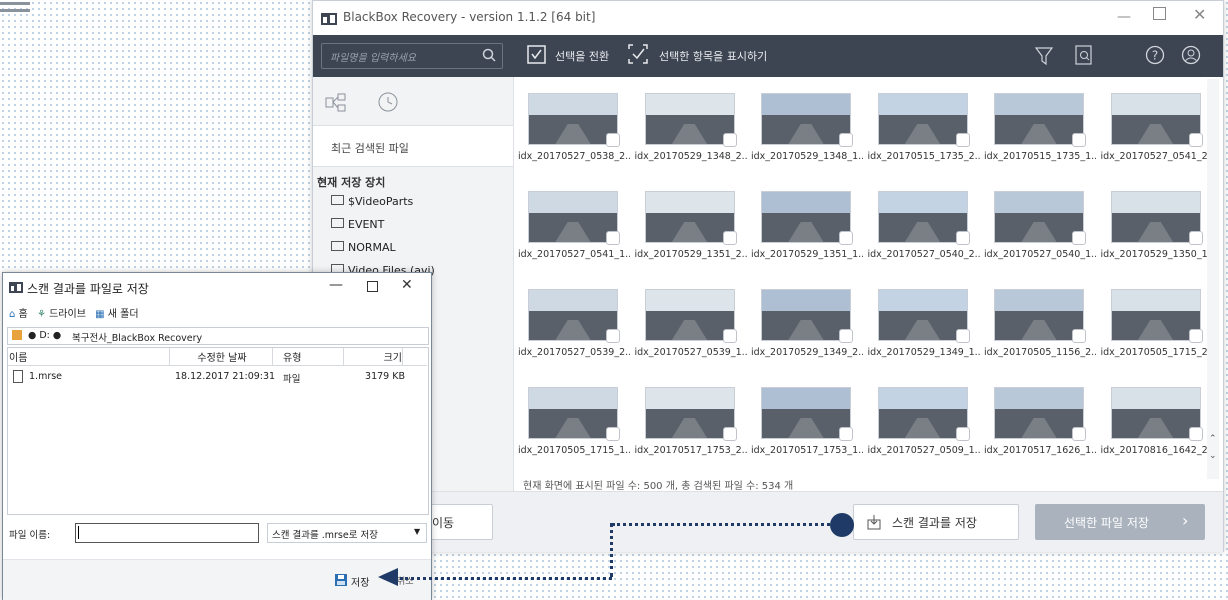 The width and height of the screenshot is (1228, 600). I want to click on dialog-maximize-button, so click(372, 286).